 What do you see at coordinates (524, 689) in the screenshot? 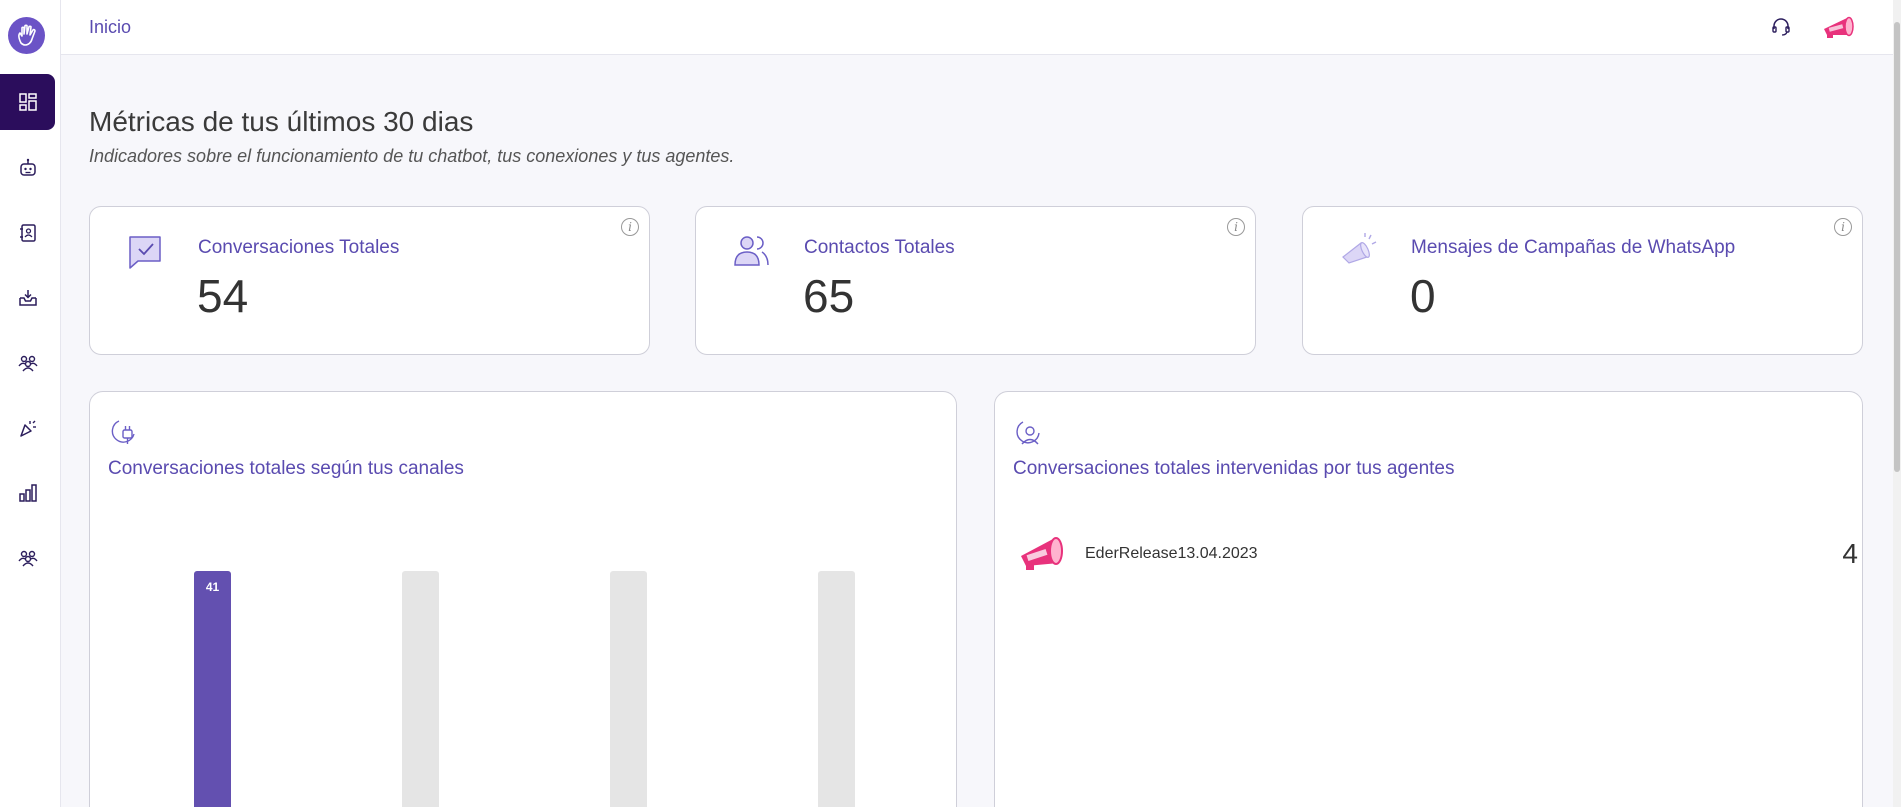
I see `channels-bar-chart: 41` at bounding box center [524, 689].